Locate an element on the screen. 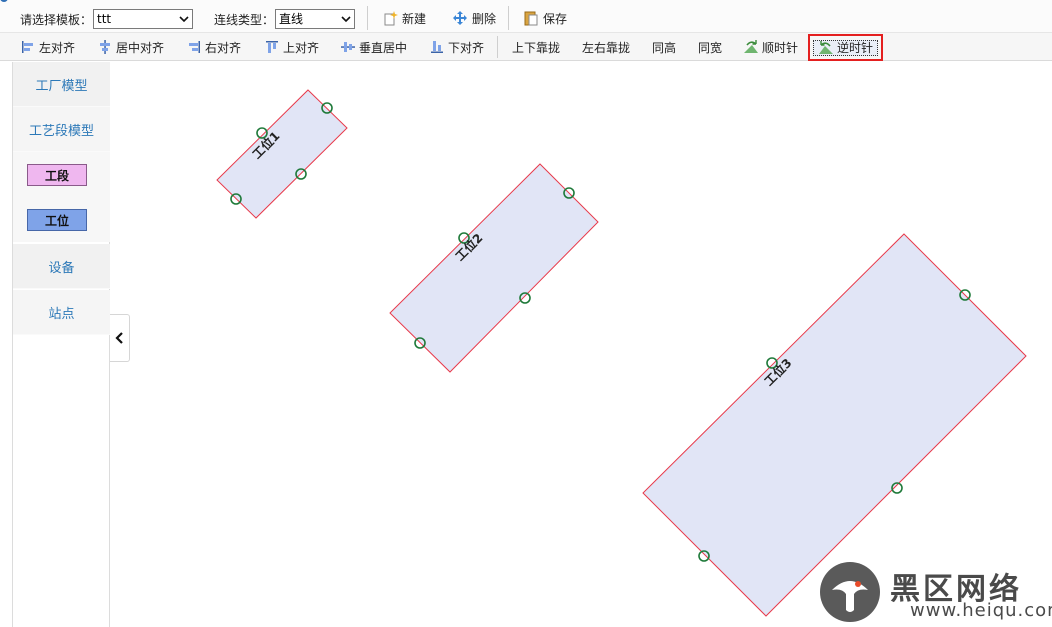 The image size is (1052, 627). station-shape: 工位 is located at coordinates (57, 220).